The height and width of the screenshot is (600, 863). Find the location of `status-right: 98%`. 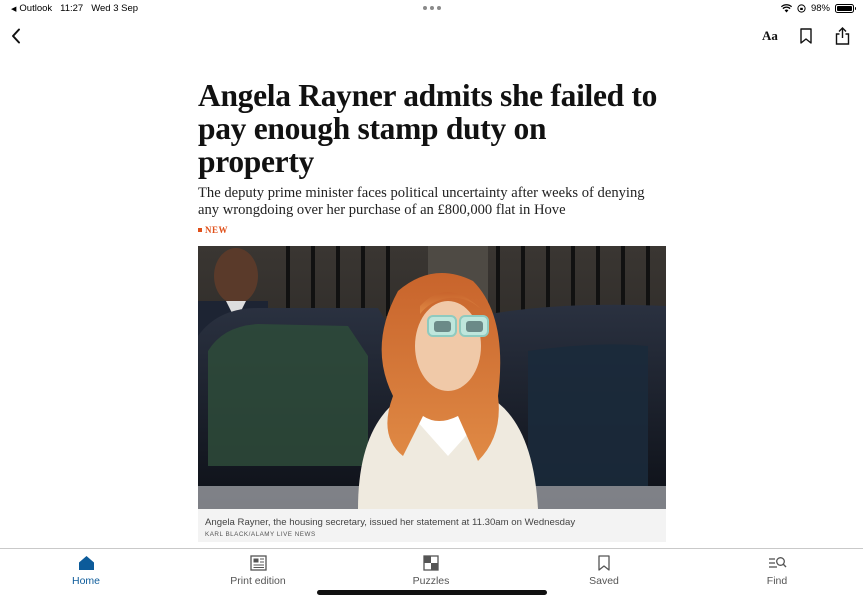

status-right: 98% is located at coordinates (818, 8).